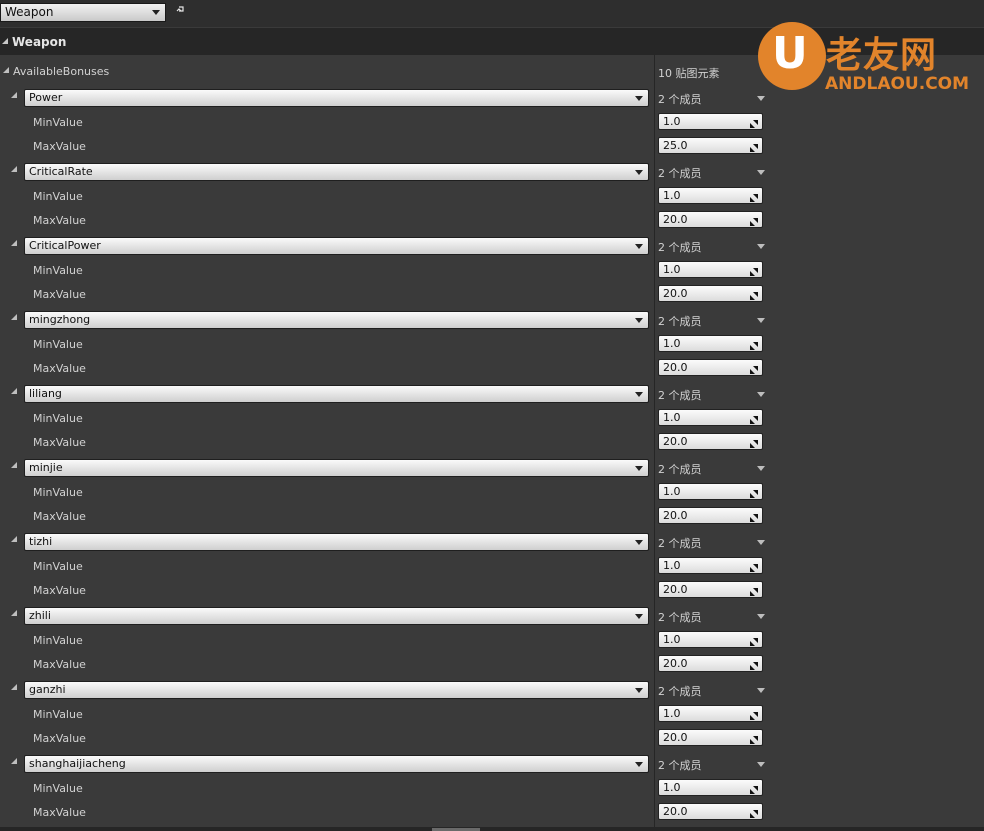 The image size is (984, 831). Describe the element at coordinates (61, 71) in the screenshot. I see `map-property-label: AvailableBonuses` at that location.